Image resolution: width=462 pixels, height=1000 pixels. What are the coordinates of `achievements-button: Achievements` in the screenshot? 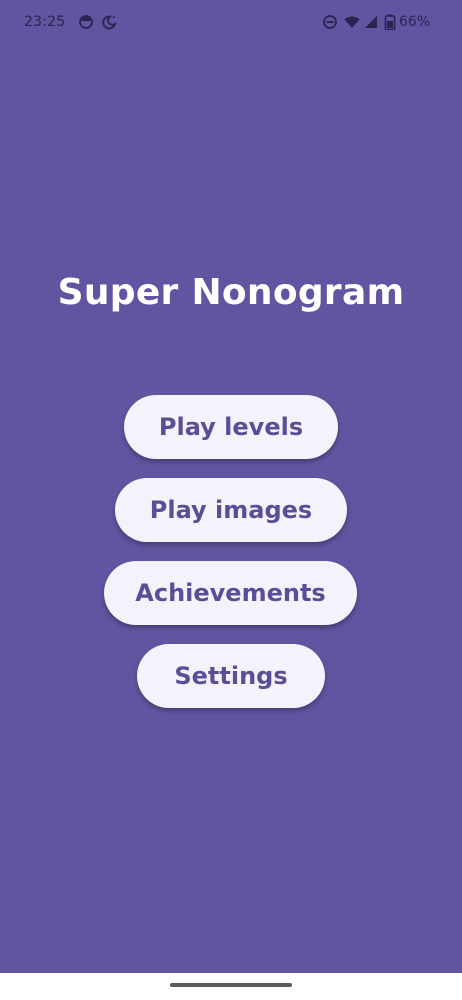 It's located at (230, 593).